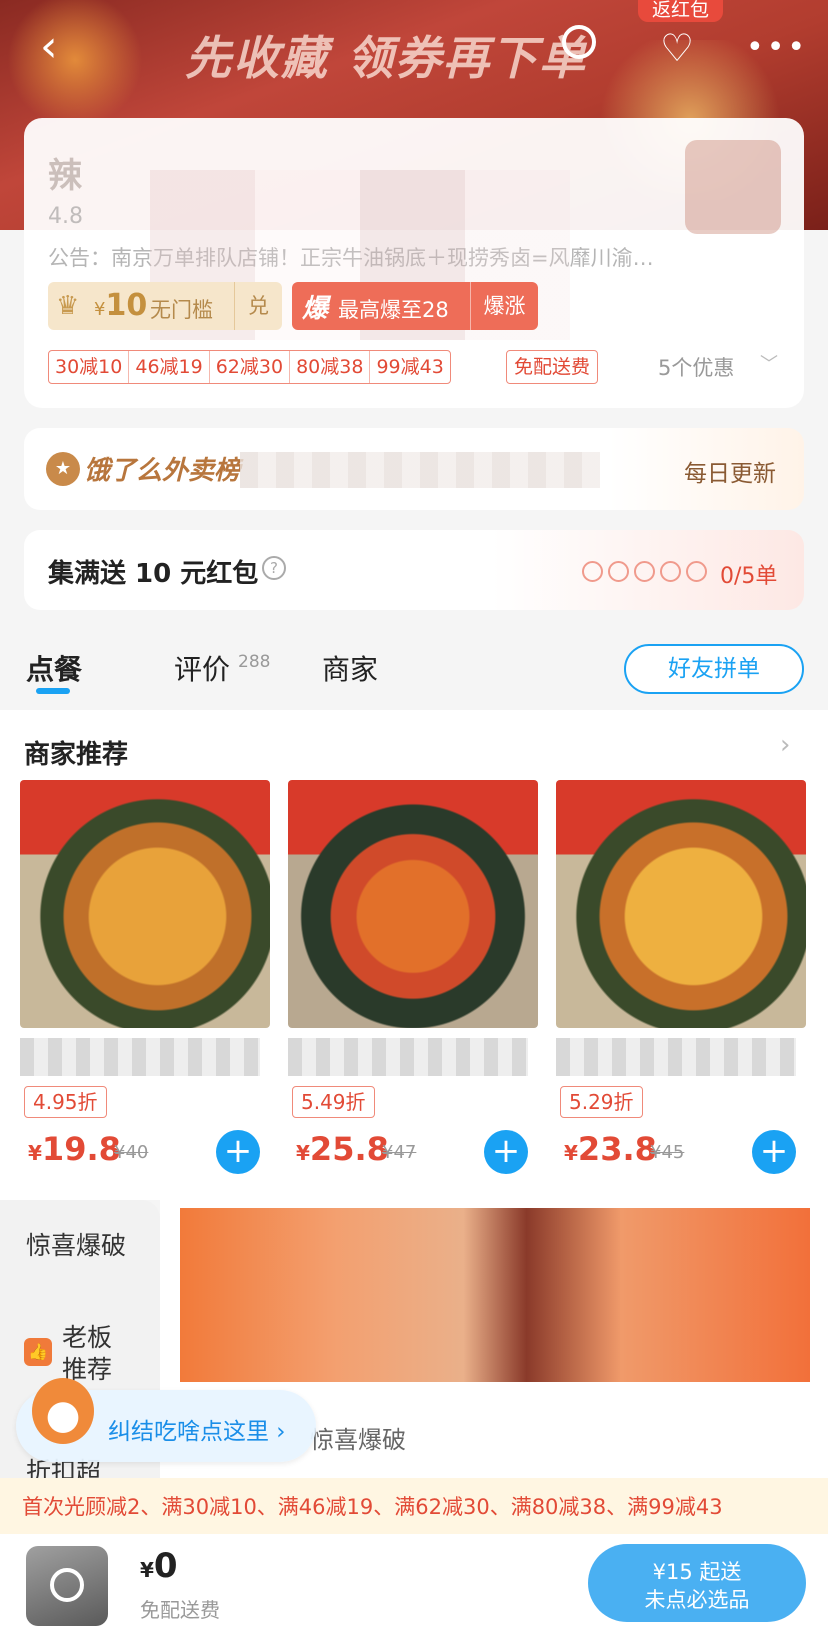 This screenshot has width=828, height=1647. Describe the element at coordinates (75, 60) in the screenshot. I see `banner-glow` at that location.